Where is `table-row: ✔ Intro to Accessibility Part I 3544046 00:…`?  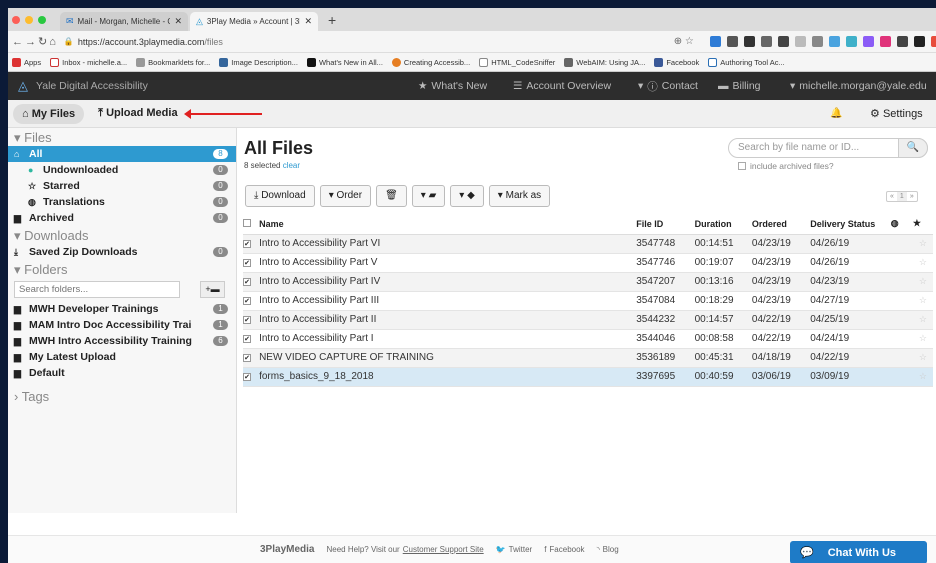 table-row: ✔ Intro to Accessibility Part I 3544046 00:… is located at coordinates (588, 339).